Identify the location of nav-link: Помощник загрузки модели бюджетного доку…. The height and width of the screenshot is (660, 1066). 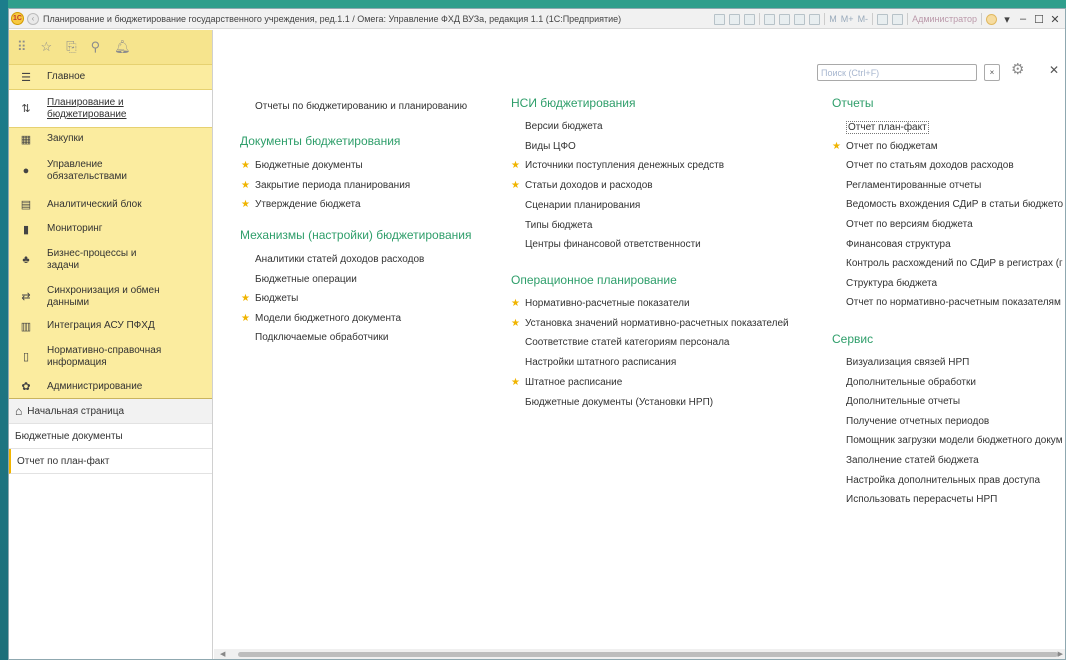
(954, 440).